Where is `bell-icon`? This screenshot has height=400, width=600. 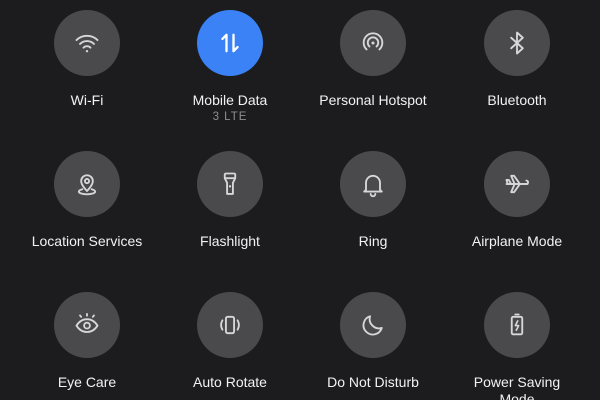 bell-icon is located at coordinates (373, 186).